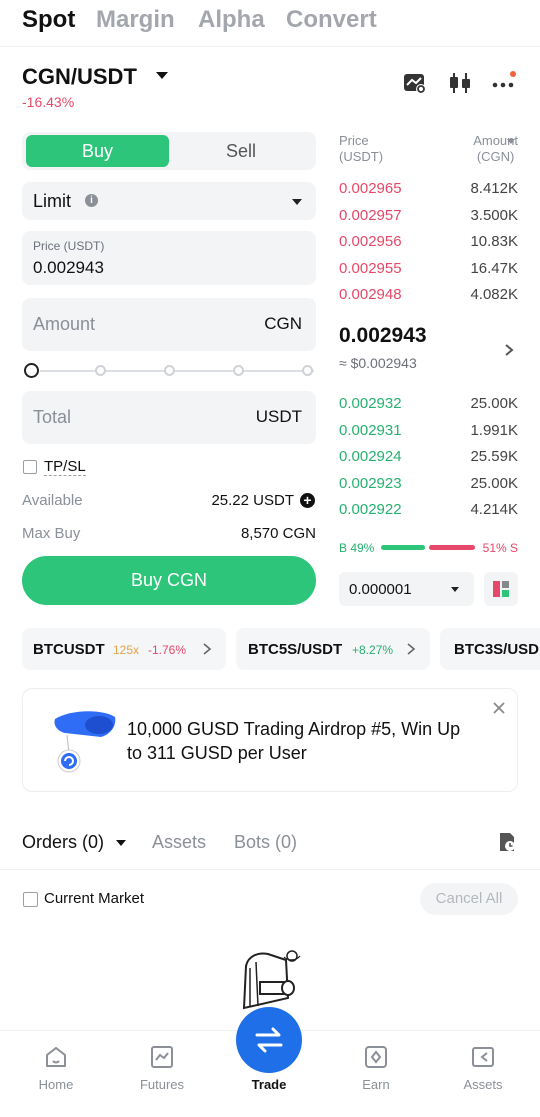 The height and width of the screenshot is (1117, 540). Describe the element at coordinates (494, 430) in the screenshot. I see `bid-amount: 1.991K` at that location.